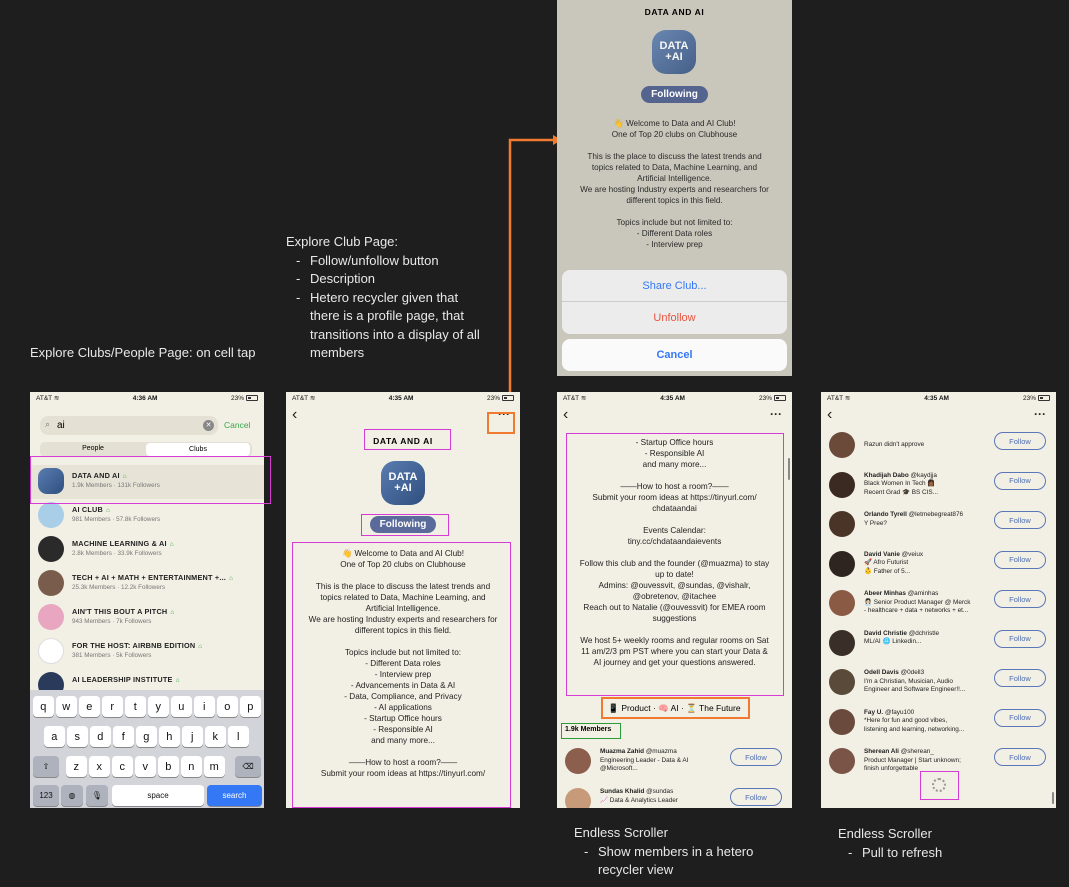  What do you see at coordinates (54, 736) in the screenshot?
I see `key-a: a` at bounding box center [54, 736].